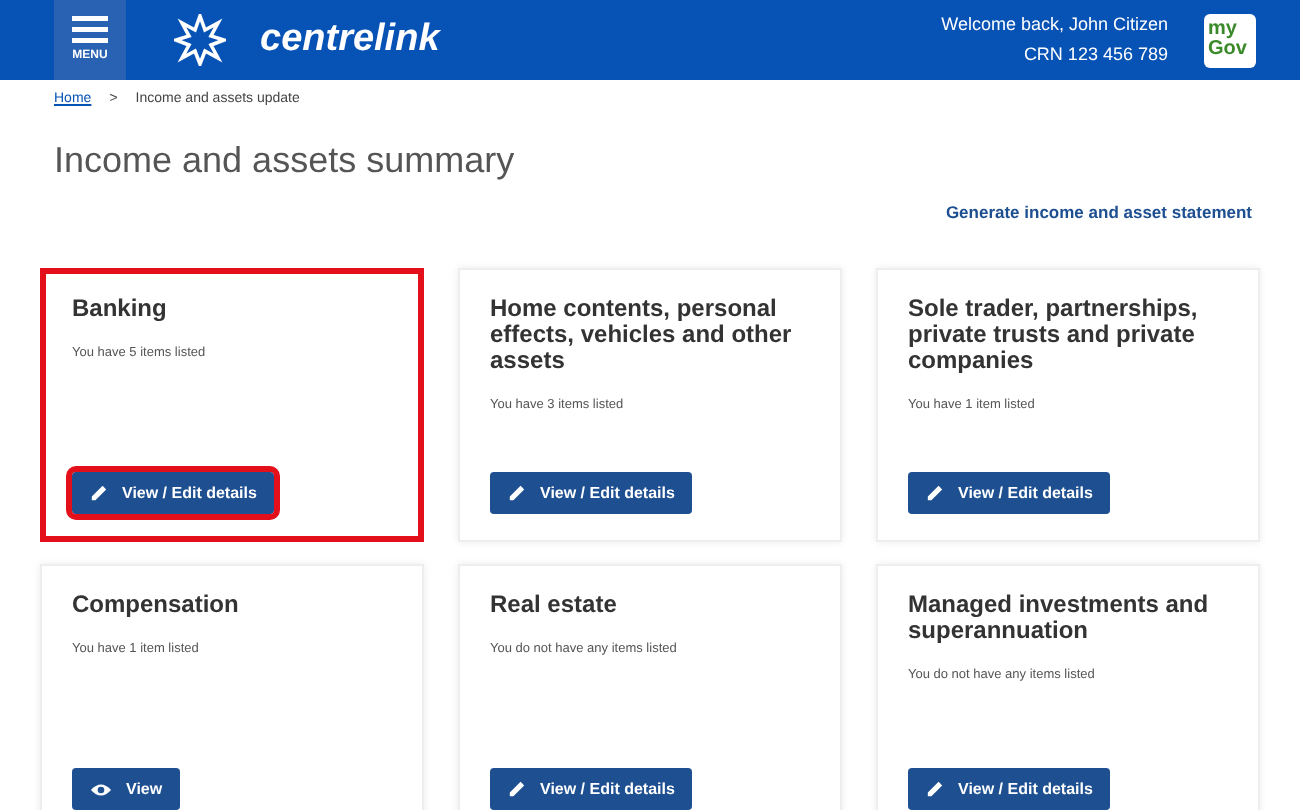 This screenshot has height=810, width=1300. What do you see at coordinates (1230, 40) in the screenshot?
I see `mygov-logo: my Gov` at bounding box center [1230, 40].